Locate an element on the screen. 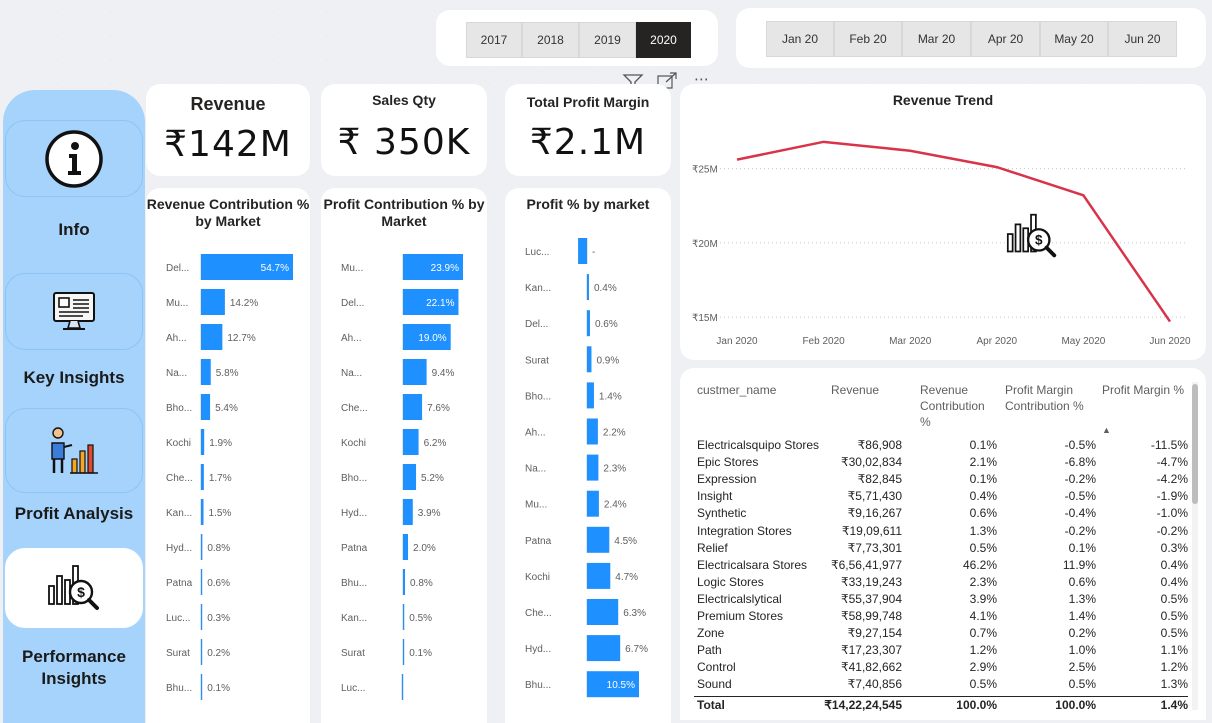  table-row: Logic Stores ₹33,19,243 2.3% 0.6% 0.4% is located at coordinates (941, 582).